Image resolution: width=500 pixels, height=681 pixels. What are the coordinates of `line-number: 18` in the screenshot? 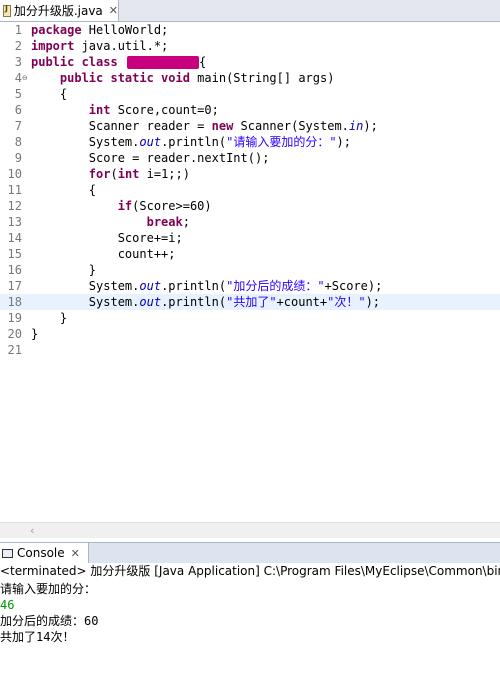 It's located at (14, 302).